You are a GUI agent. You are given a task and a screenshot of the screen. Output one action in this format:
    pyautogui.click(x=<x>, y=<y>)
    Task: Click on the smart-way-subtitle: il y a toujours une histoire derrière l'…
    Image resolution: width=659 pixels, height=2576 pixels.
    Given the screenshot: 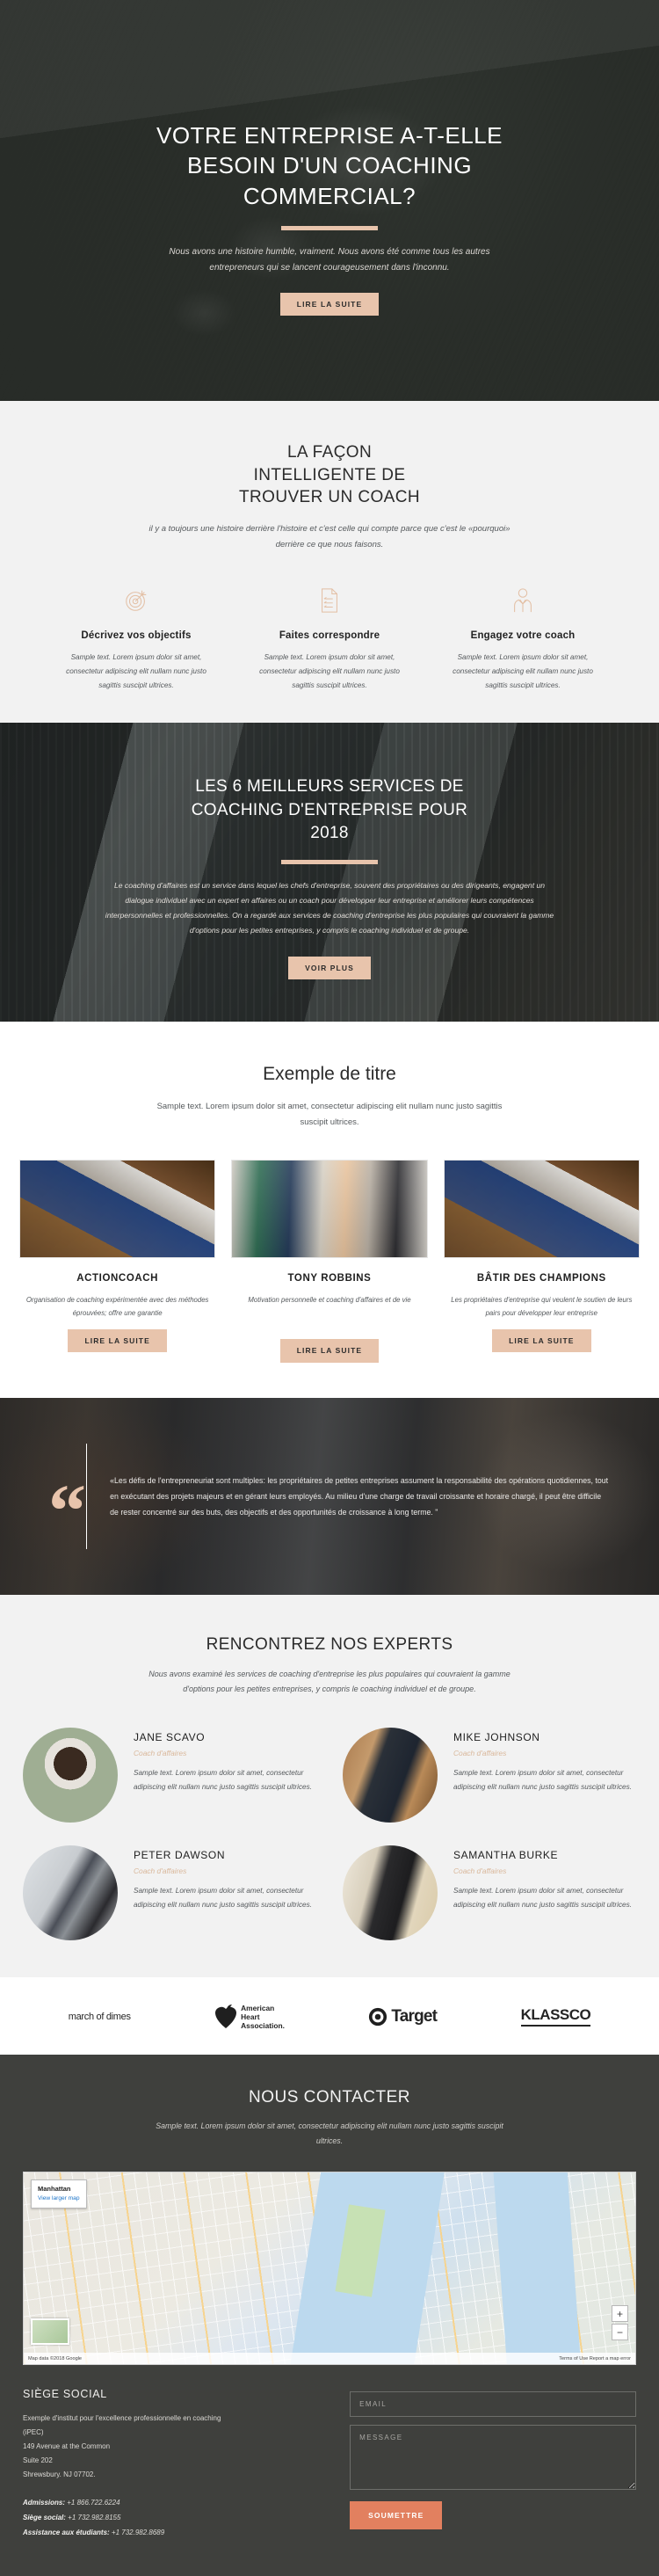 What is the action you would take?
    pyautogui.click(x=329, y=536)
    